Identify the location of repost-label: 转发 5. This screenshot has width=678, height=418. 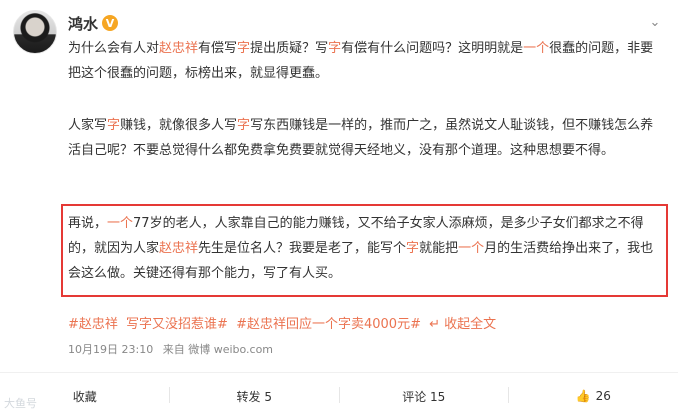
(254, 396).